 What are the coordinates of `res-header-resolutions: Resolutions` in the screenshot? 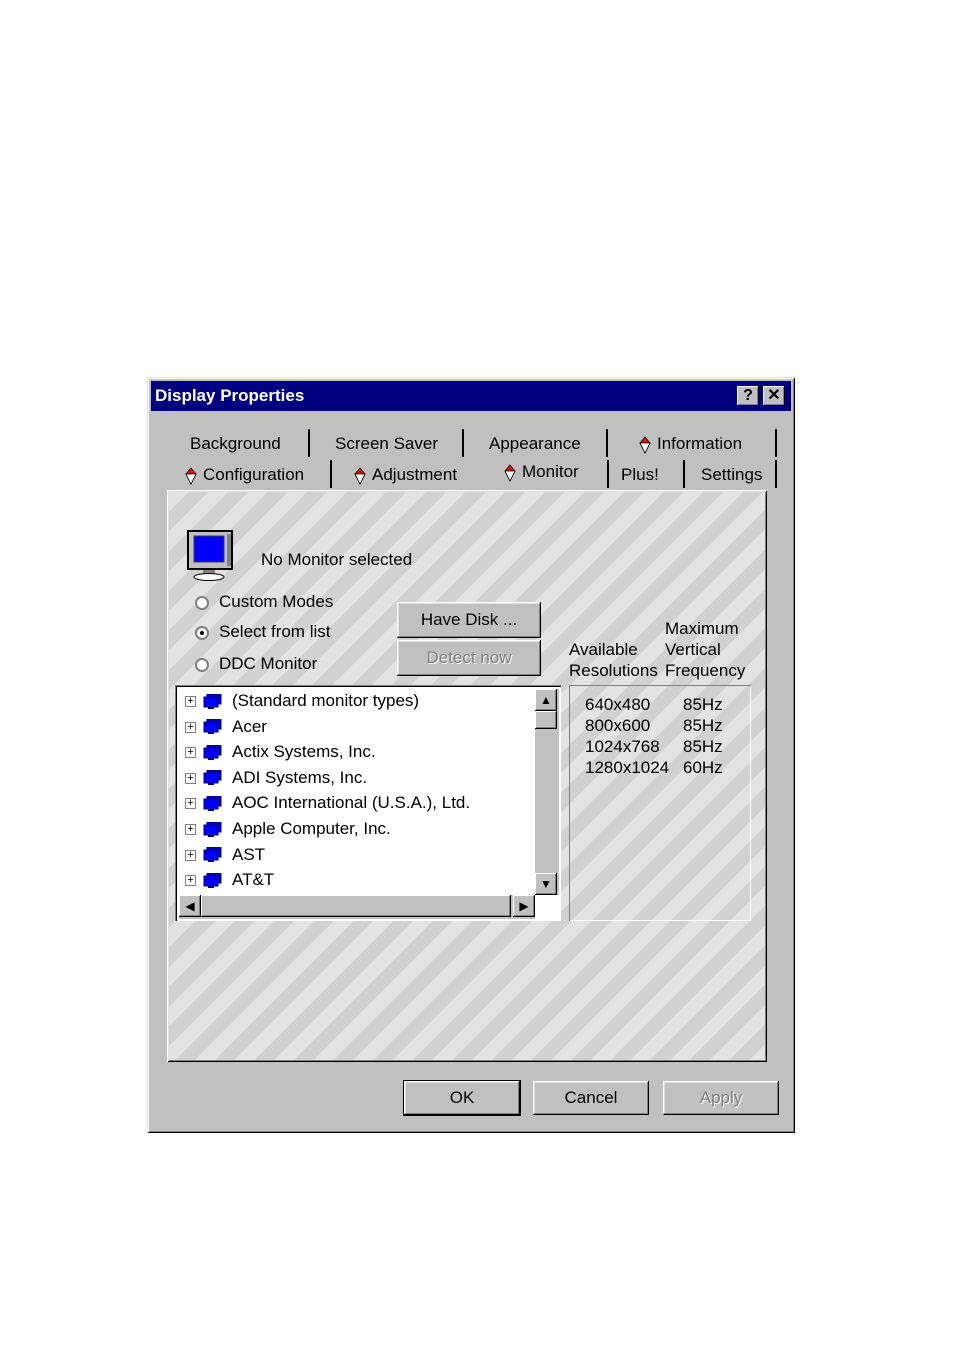 It's located at (613, 670).